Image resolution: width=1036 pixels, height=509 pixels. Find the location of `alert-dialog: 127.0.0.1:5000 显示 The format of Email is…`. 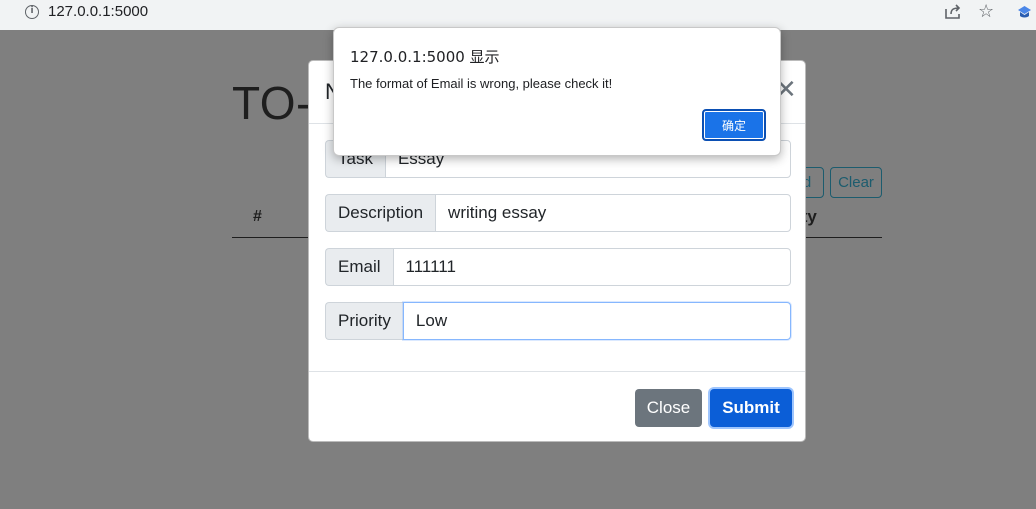

alert-dialog: 127.0.0.1:5000 显示 The format of Email is… is located at coordinates (557, 91).